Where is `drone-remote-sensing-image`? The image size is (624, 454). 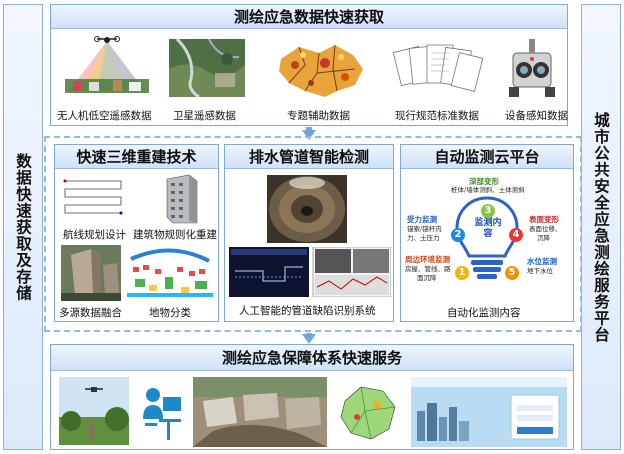
drone-remote-sensing-image is located at coordinates (107, 64).